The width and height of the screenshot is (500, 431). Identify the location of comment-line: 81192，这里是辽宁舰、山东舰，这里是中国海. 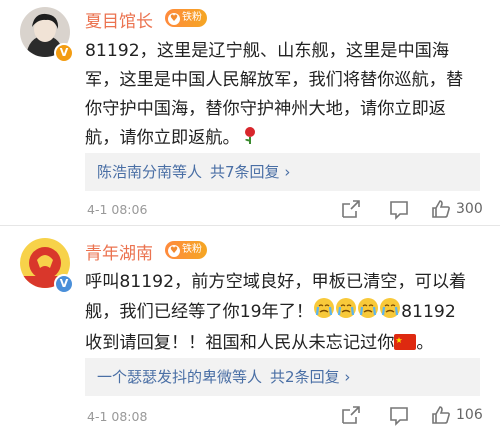
(267, 51).